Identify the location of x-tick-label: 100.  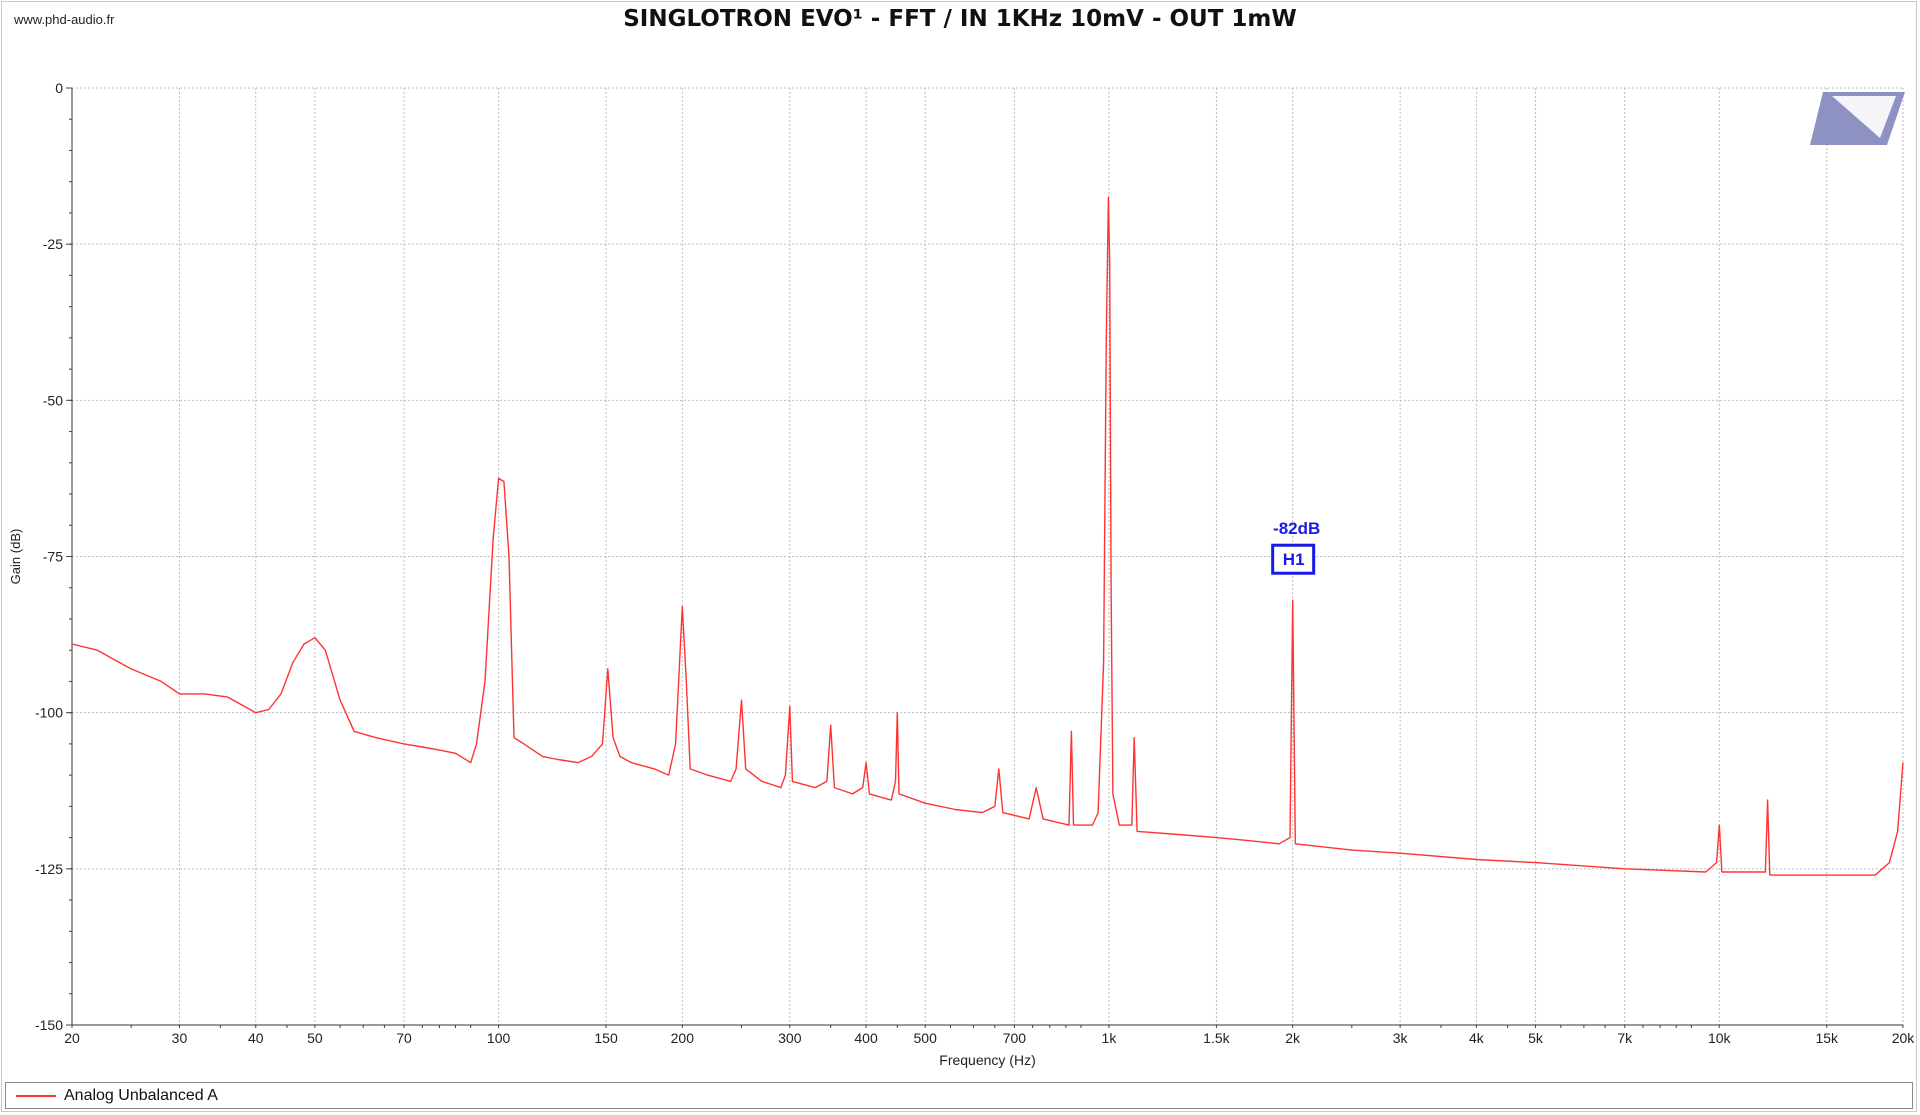
(499, 1038).